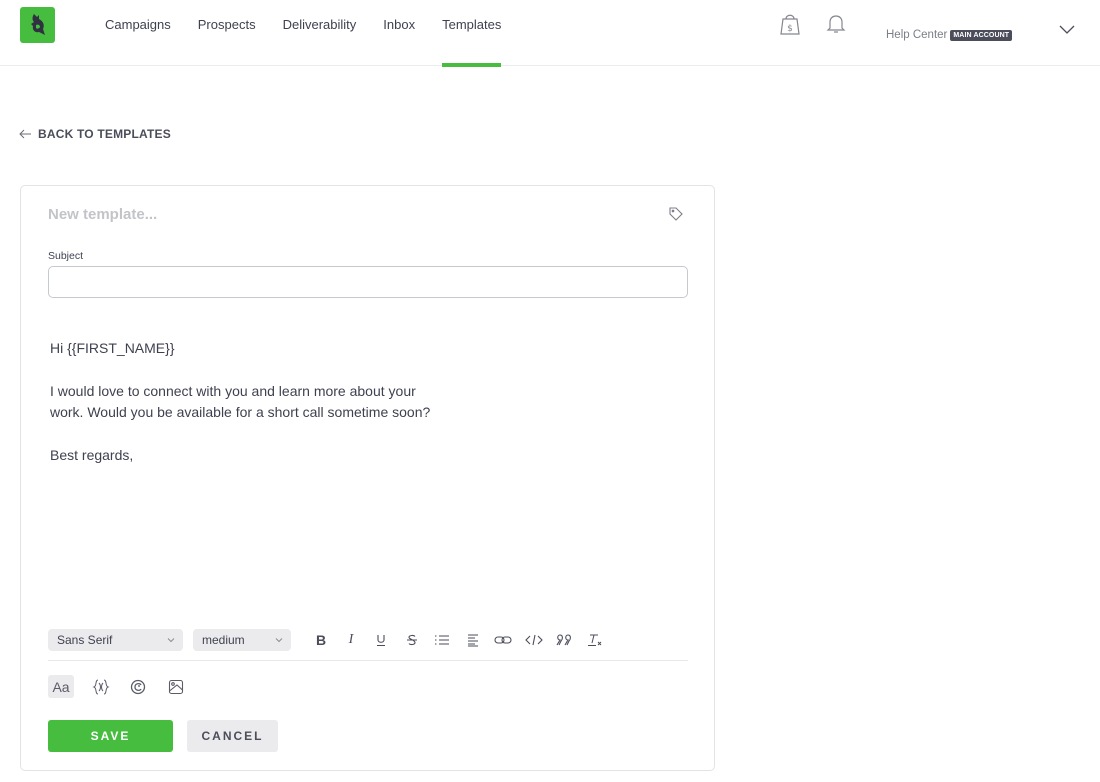 The width and height of the screenshot is (1100, 782). I want to click on nav-prospects: Prospects, so click(227, 33).